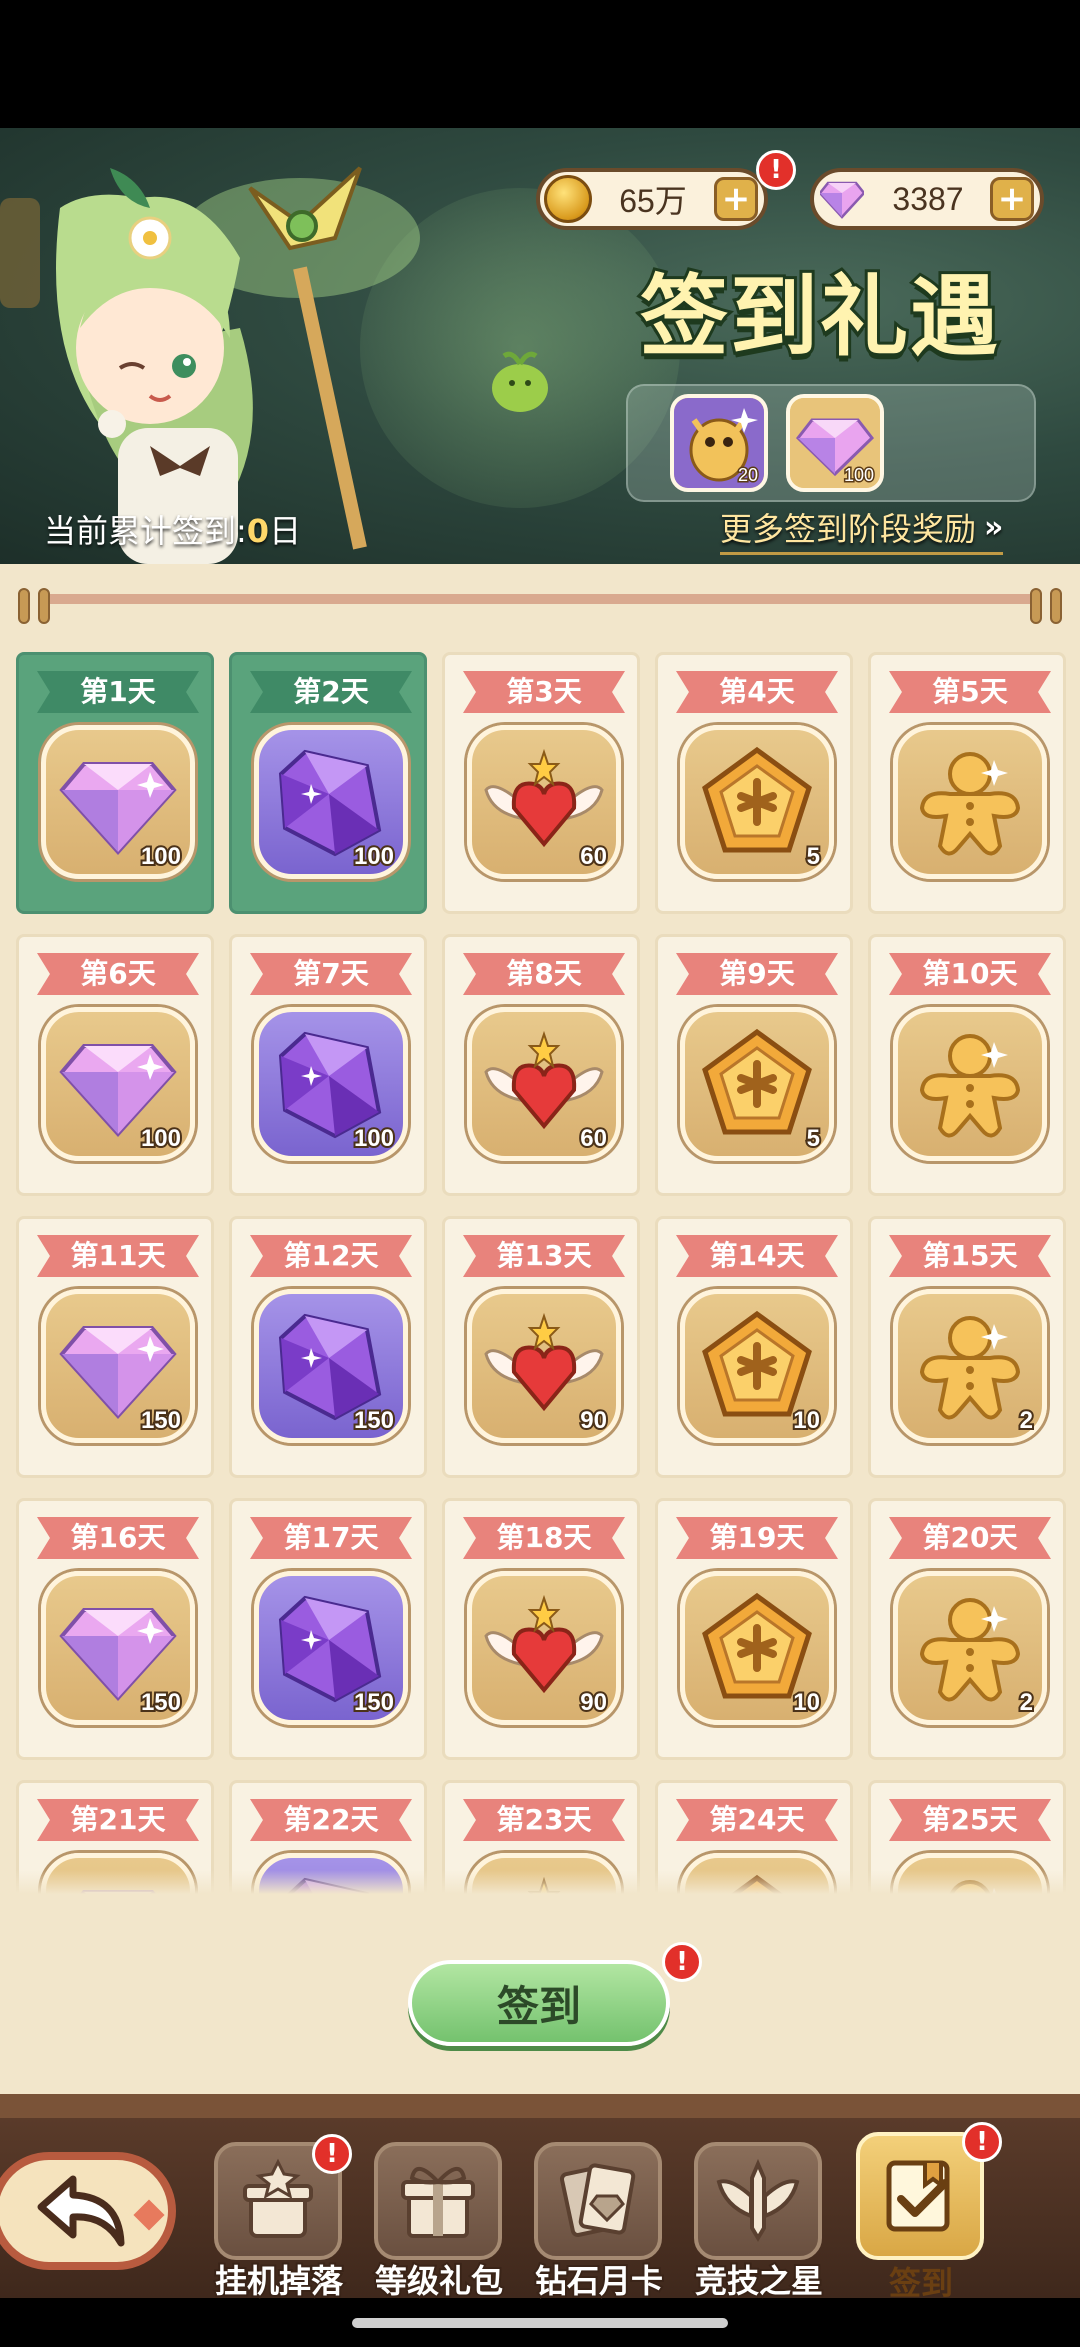  What do you see at coordinates (115, 783) in the screenshot?
I see `day-reward-card: 第1天 100` at bounding box center [115, 783].